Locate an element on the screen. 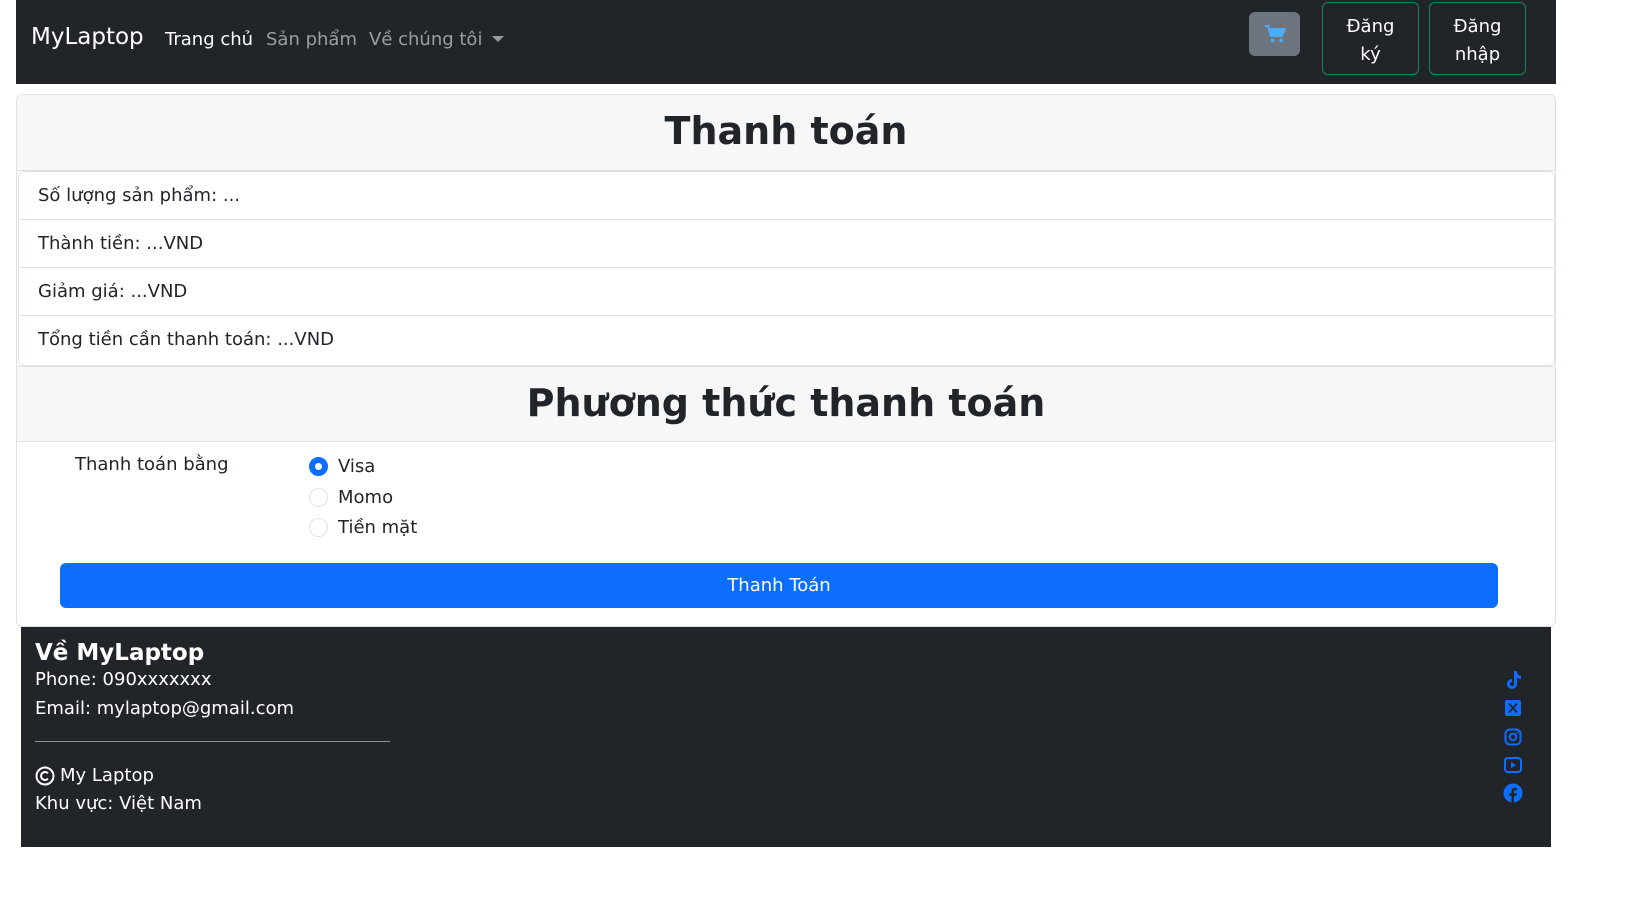  register-button: Đăng ký is located at coordinates (1370, 38).